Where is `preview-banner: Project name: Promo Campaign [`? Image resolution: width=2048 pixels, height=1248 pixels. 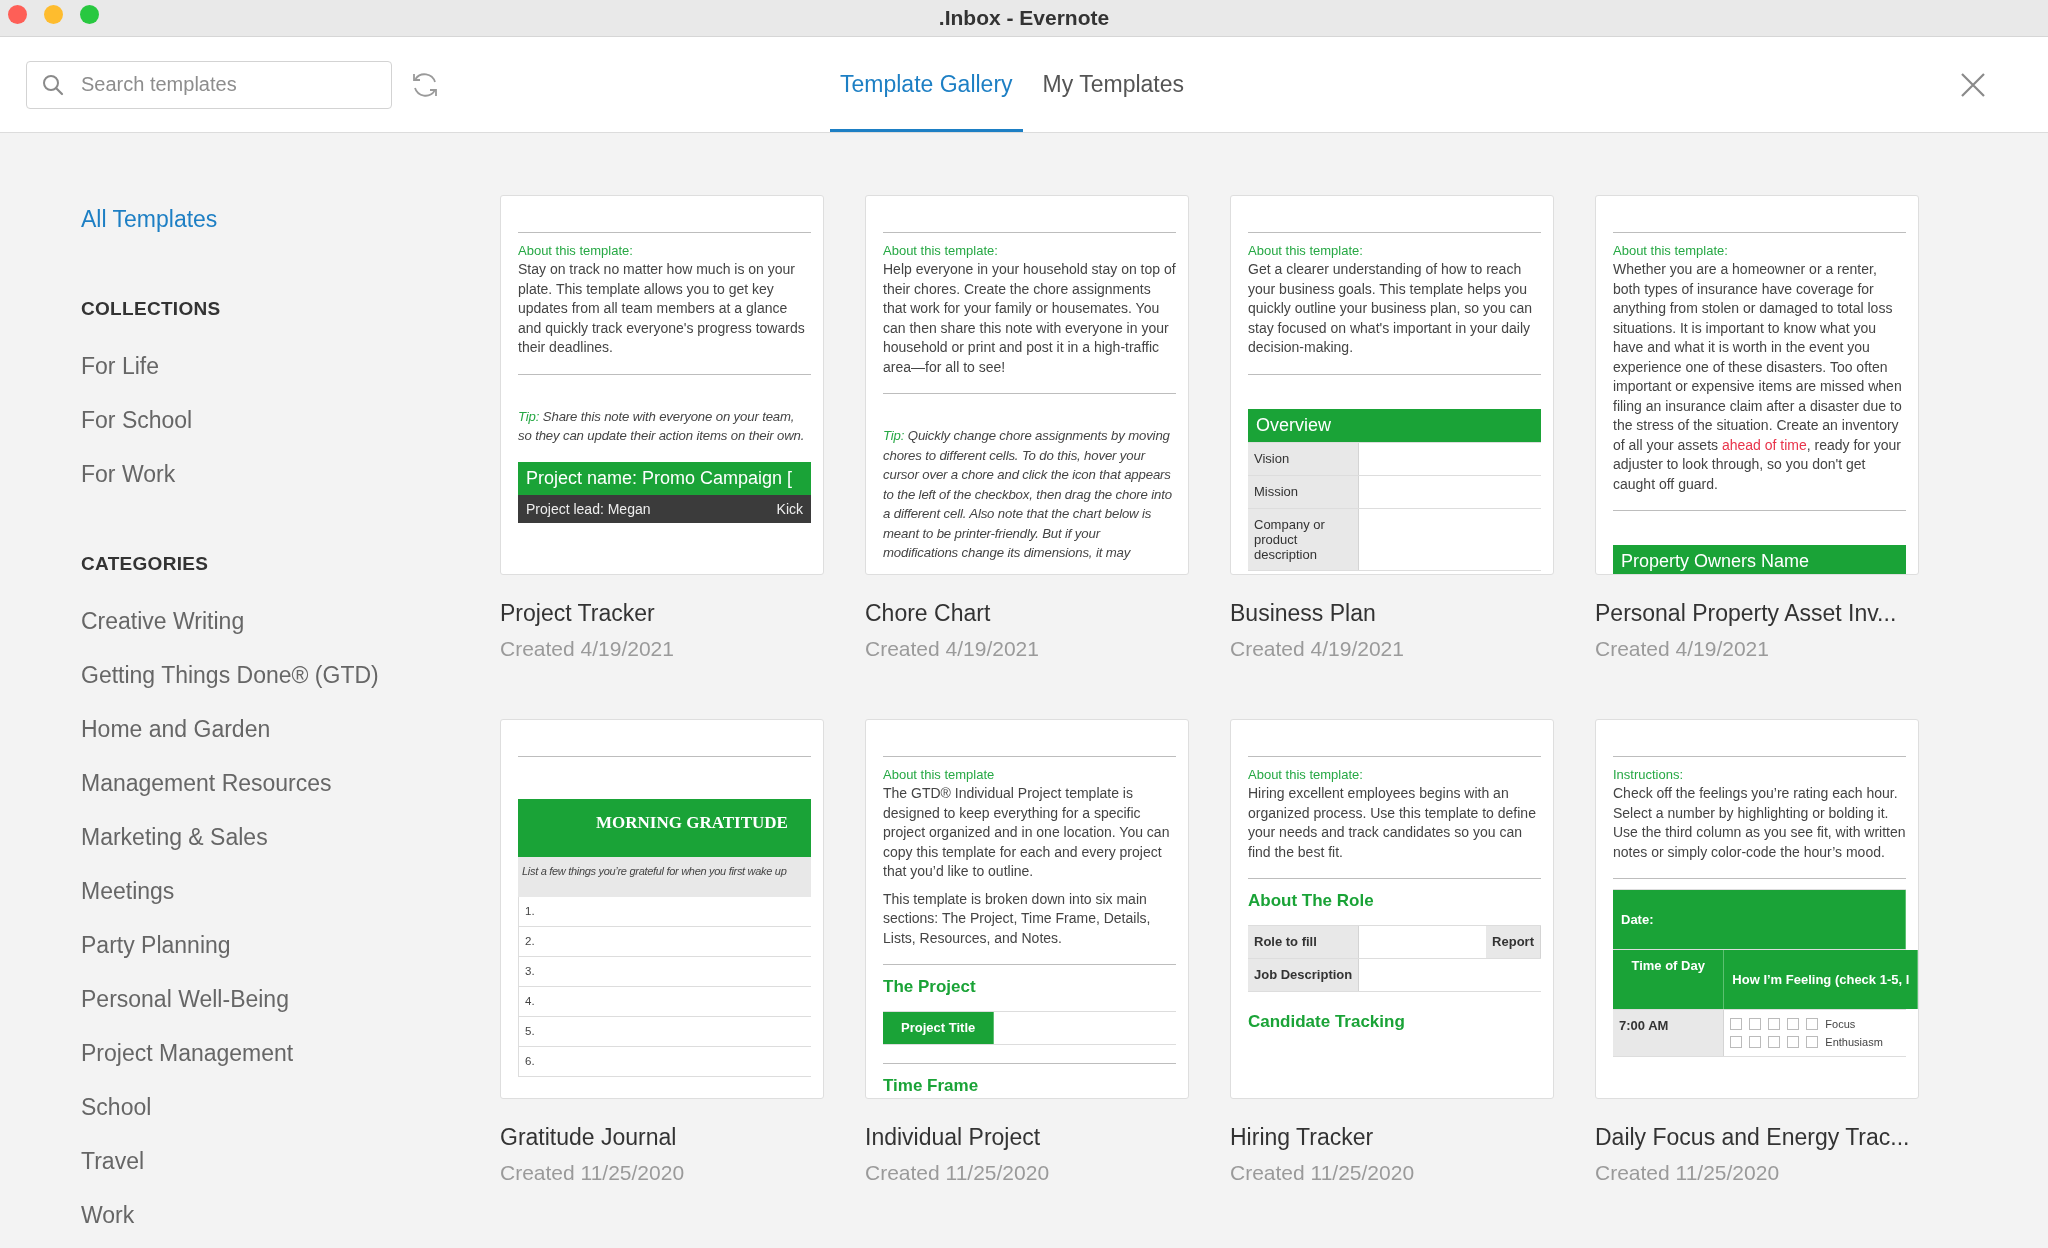 preview-banner: Project name: Promo Campaign [ is located at coordinates (664, 478).